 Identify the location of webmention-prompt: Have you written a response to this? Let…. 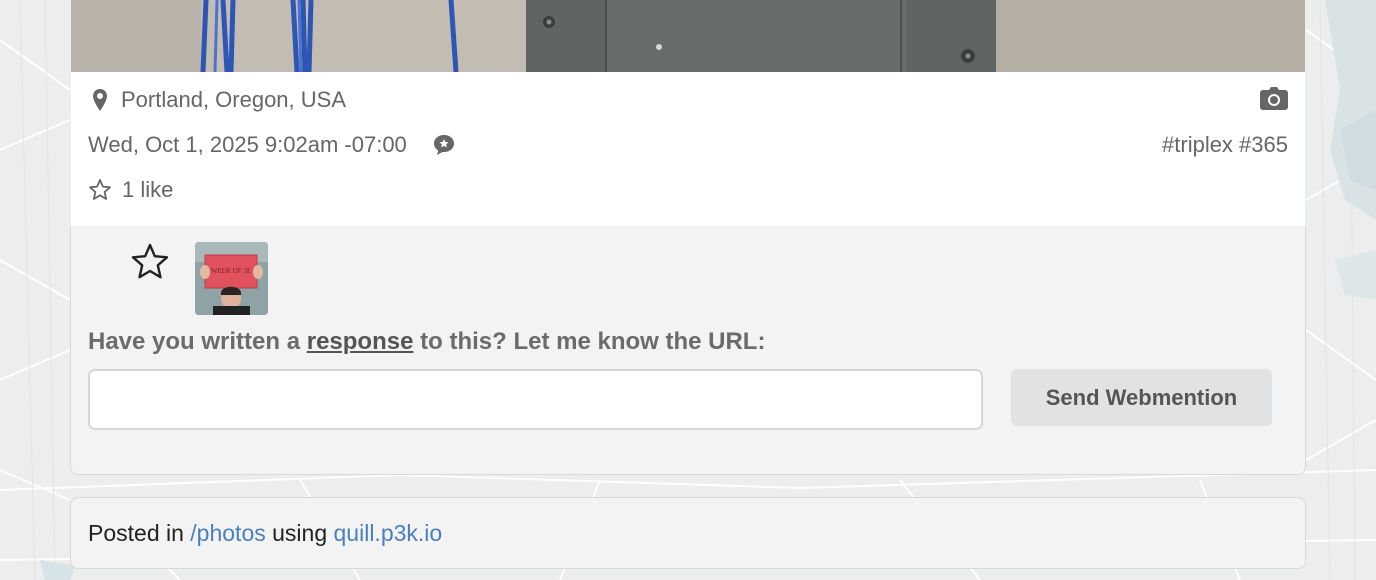
(426, 342).